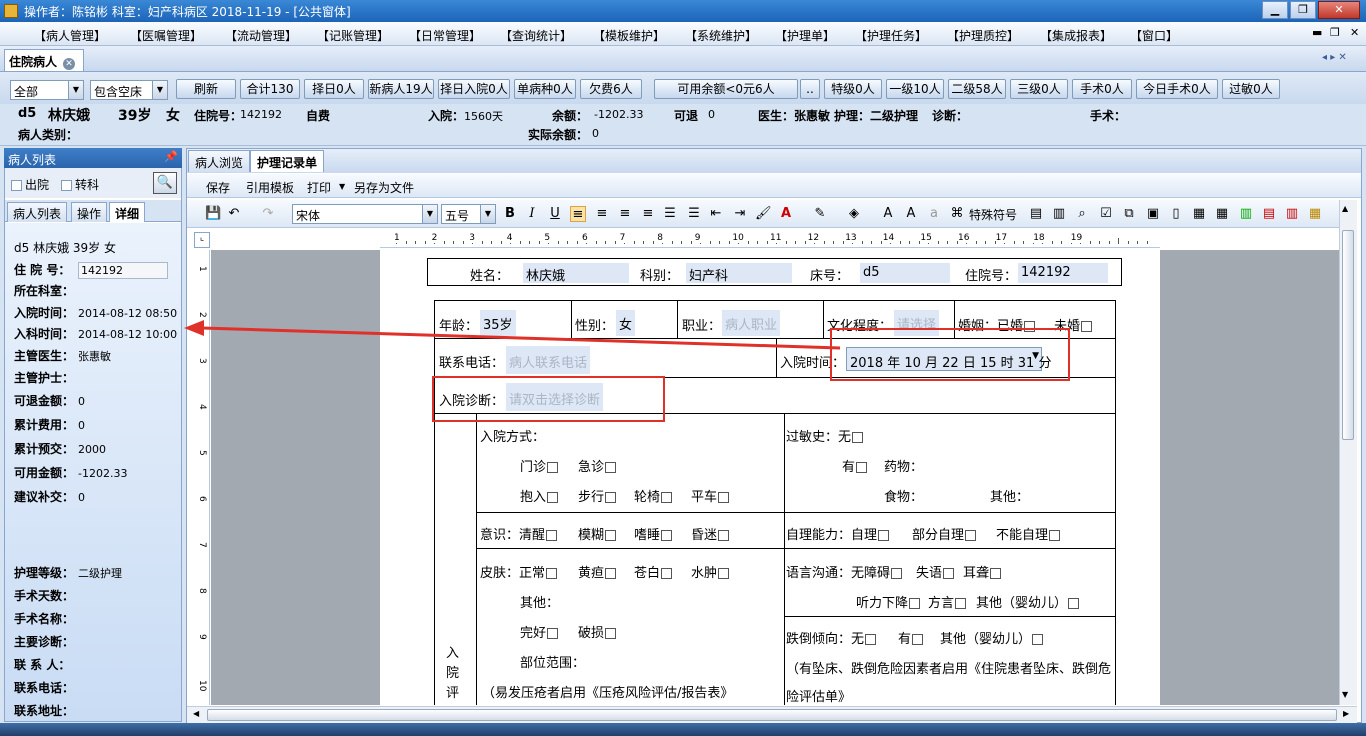 This screenshot has height=736, width=1366. I want to click on font-family-select: 宋体 ▼, so click(365, 214).